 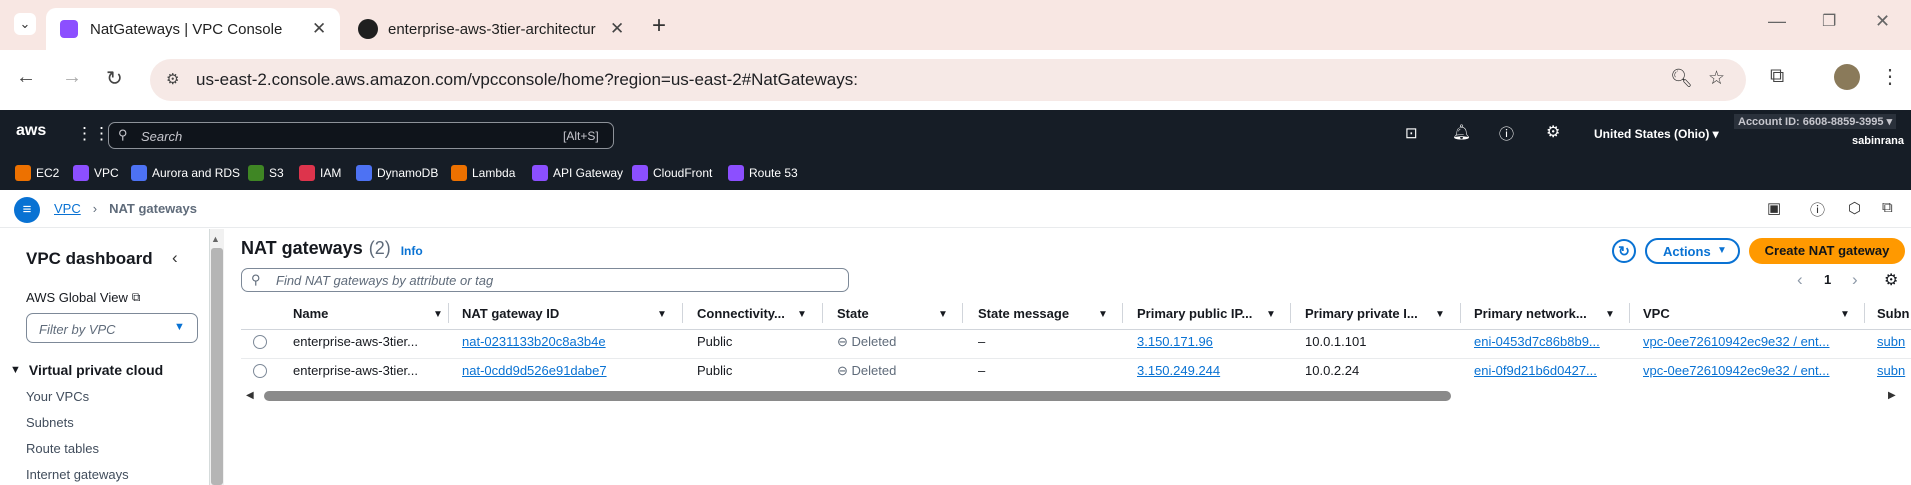 I want to click on route53-icon, so click(x=736, y=173).